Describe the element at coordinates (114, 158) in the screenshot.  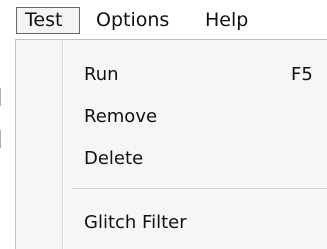
I see `menu-item-delete-label: Delete` at that location.